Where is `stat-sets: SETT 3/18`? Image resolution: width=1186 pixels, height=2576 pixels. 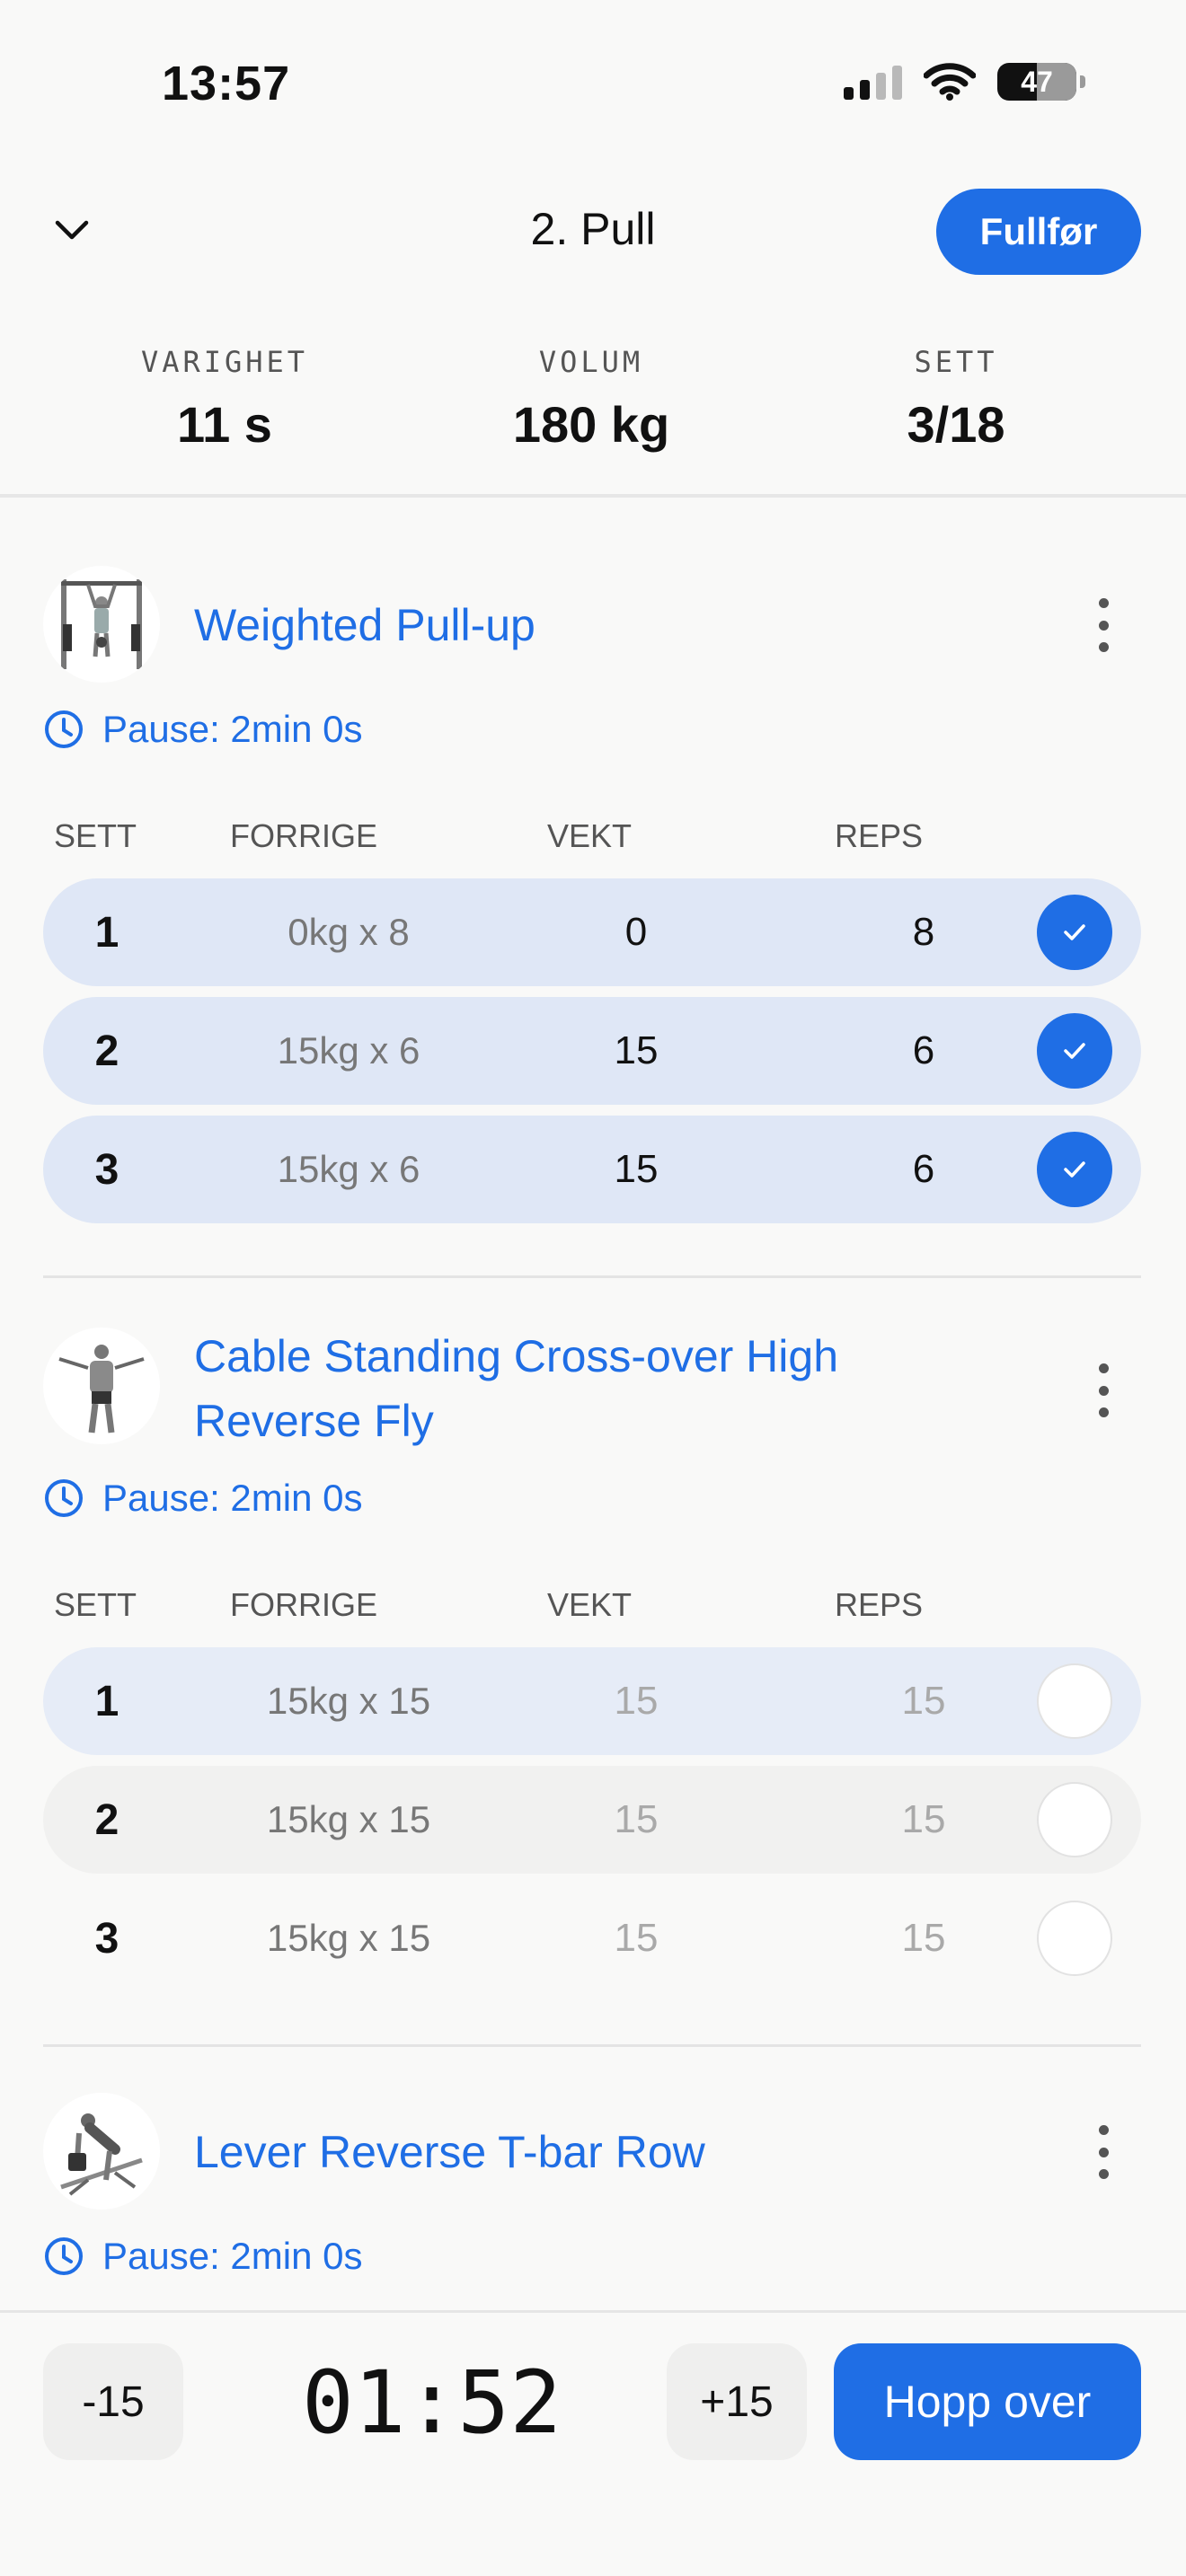 stat-sets: SETT 3/18 is located at coordinates (956, 399).